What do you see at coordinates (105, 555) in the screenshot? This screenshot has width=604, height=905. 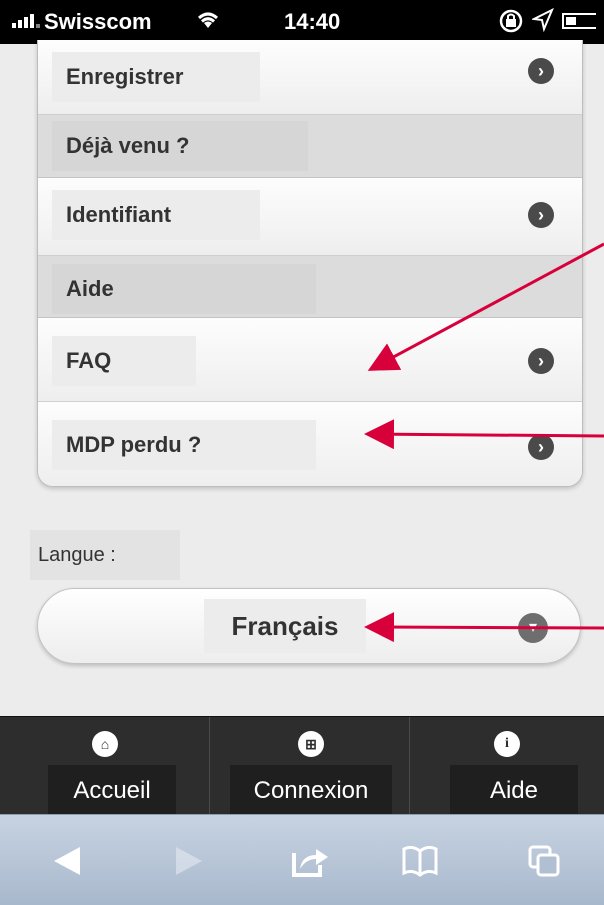 I see `language-label: Langue :` at bounding box center [105, 555].